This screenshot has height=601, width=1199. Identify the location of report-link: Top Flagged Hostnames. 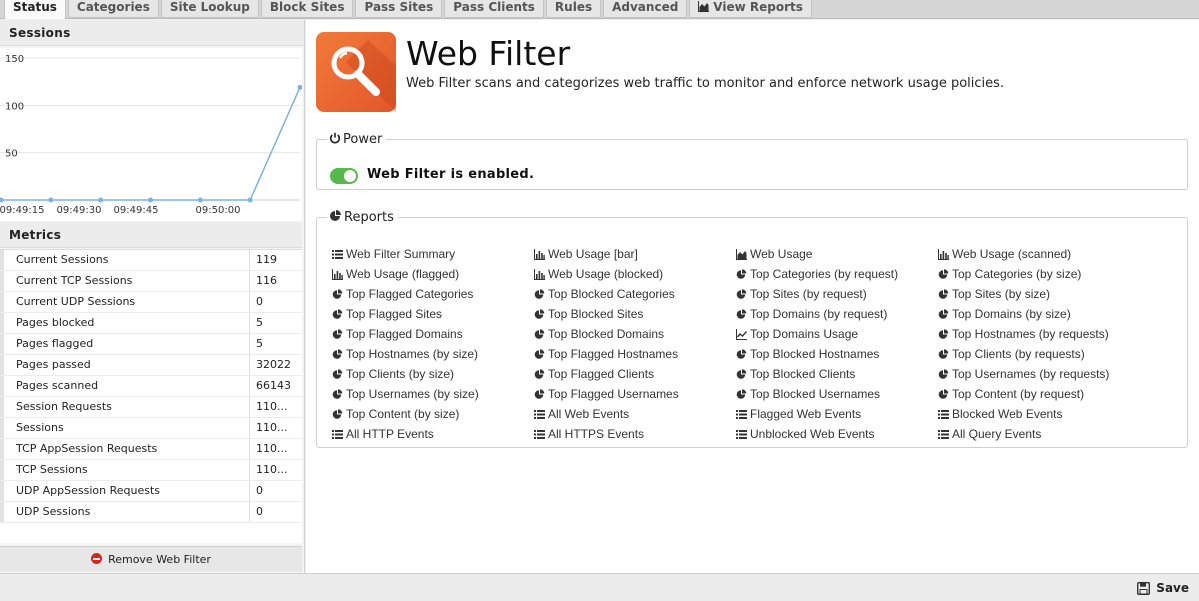
(635, 354).